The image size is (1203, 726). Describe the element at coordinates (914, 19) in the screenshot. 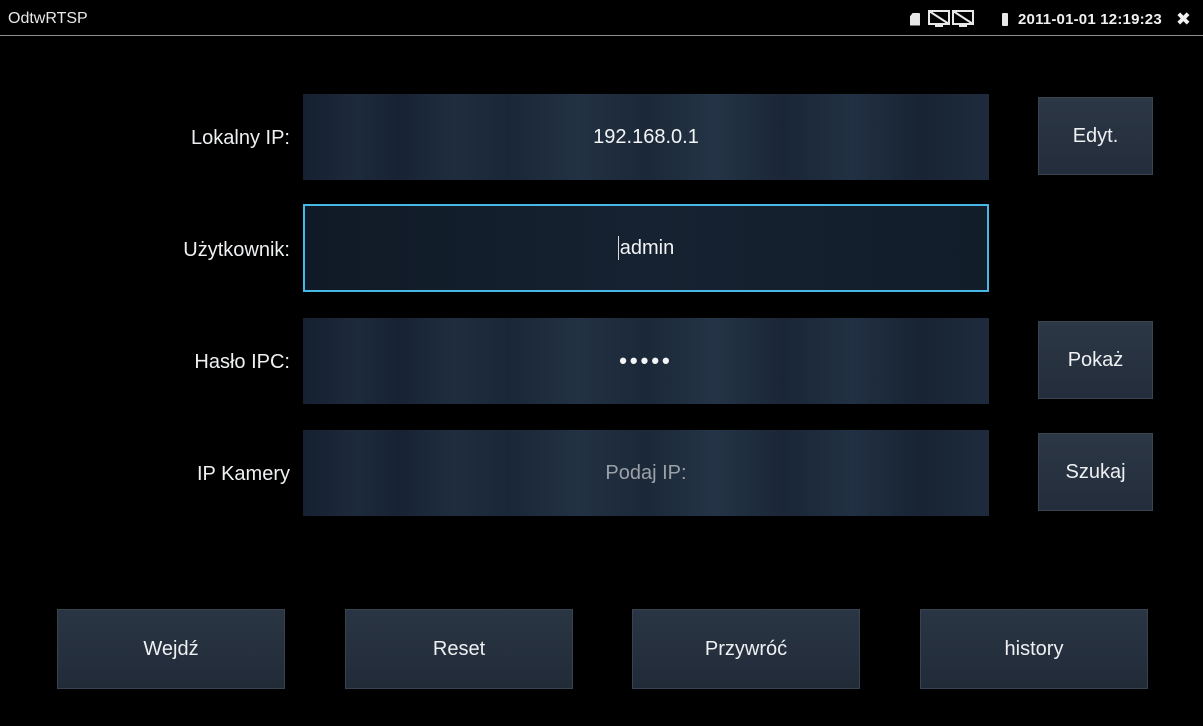

I see `sd-card-icon` at that location.